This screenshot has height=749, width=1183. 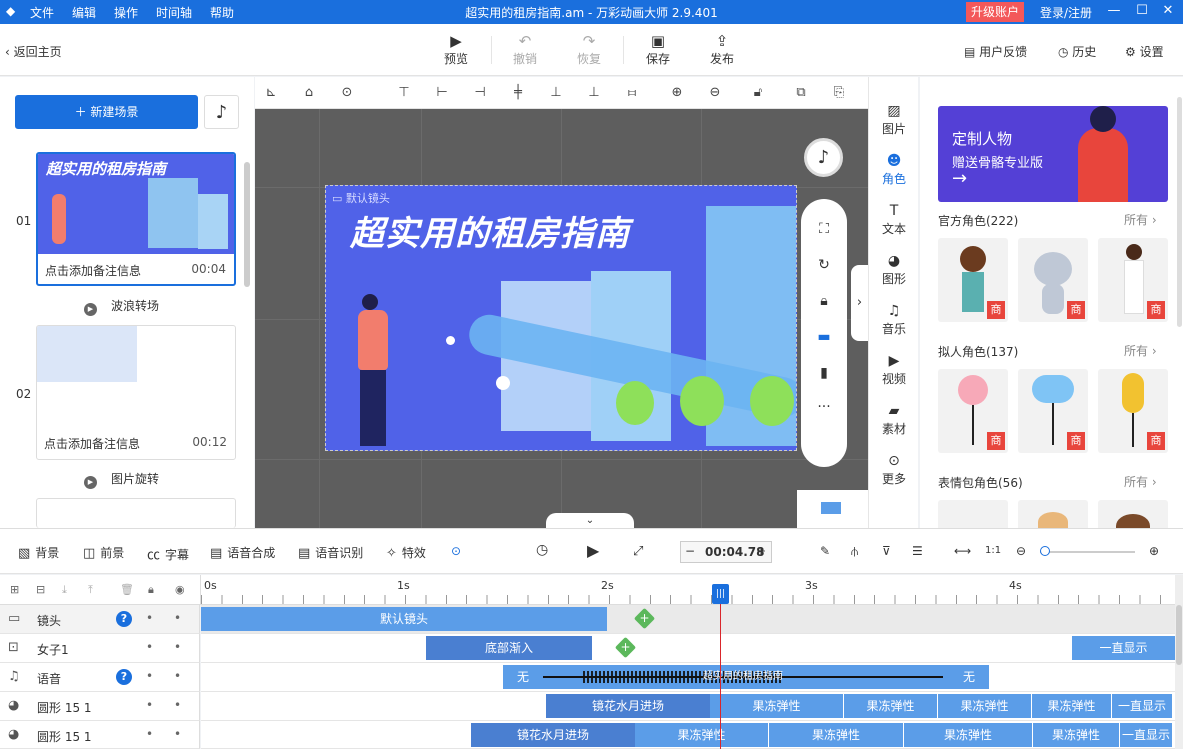 I want to click on distribute-h-icon: ⧦, so click(x=632, y=92).